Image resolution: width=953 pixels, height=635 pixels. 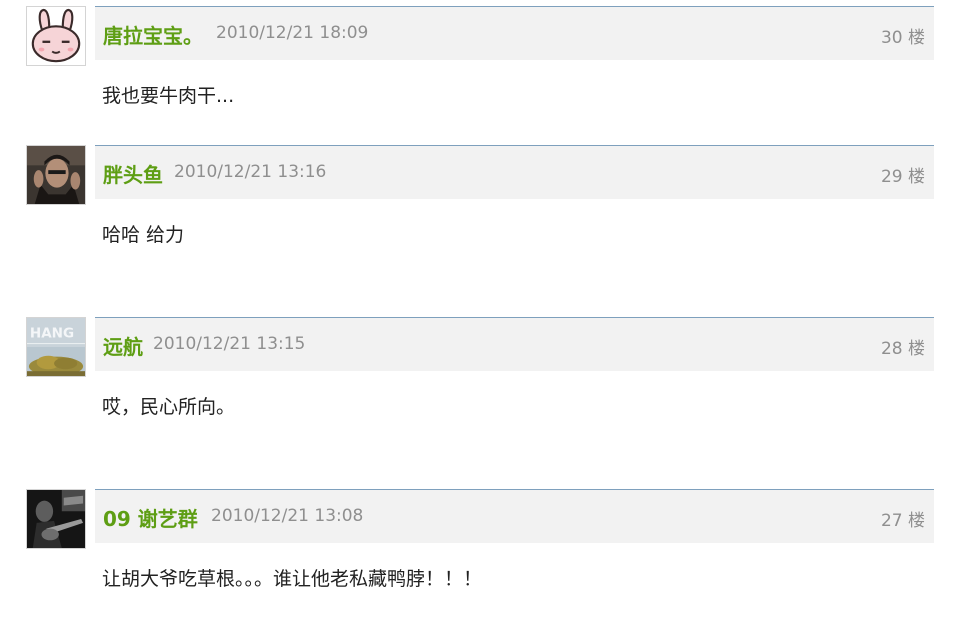 What do you see at coordinates (514, 33) in the screenshot?
I see `post-header: 唐拉宝宝。 2010/12/21 18:09 30 楼` at bounding box center [514, 33].